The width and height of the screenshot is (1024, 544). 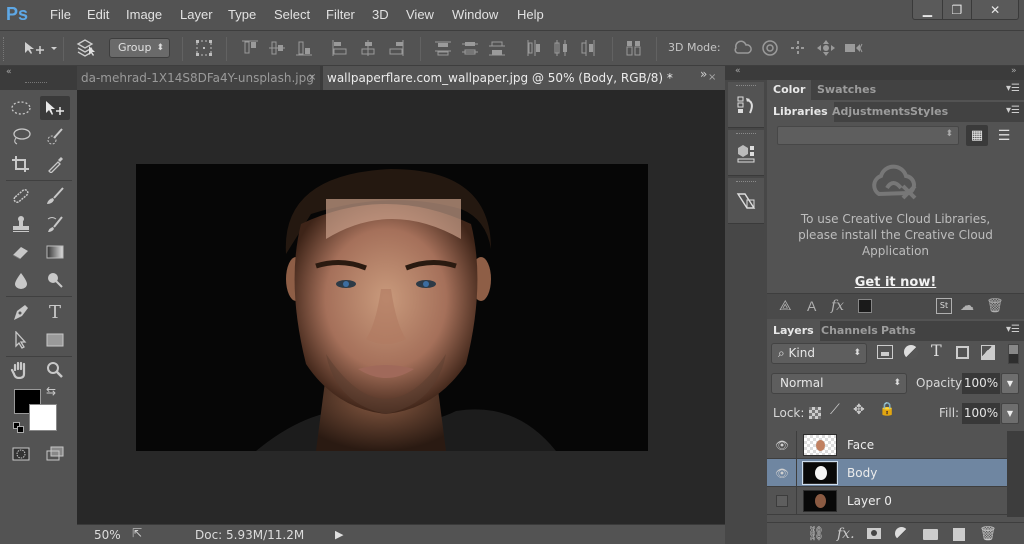 What do you see at coordinates (588, 48) in the screenshot?
I see `distribute-right-edges-icon` at bounding box center [588, 48].